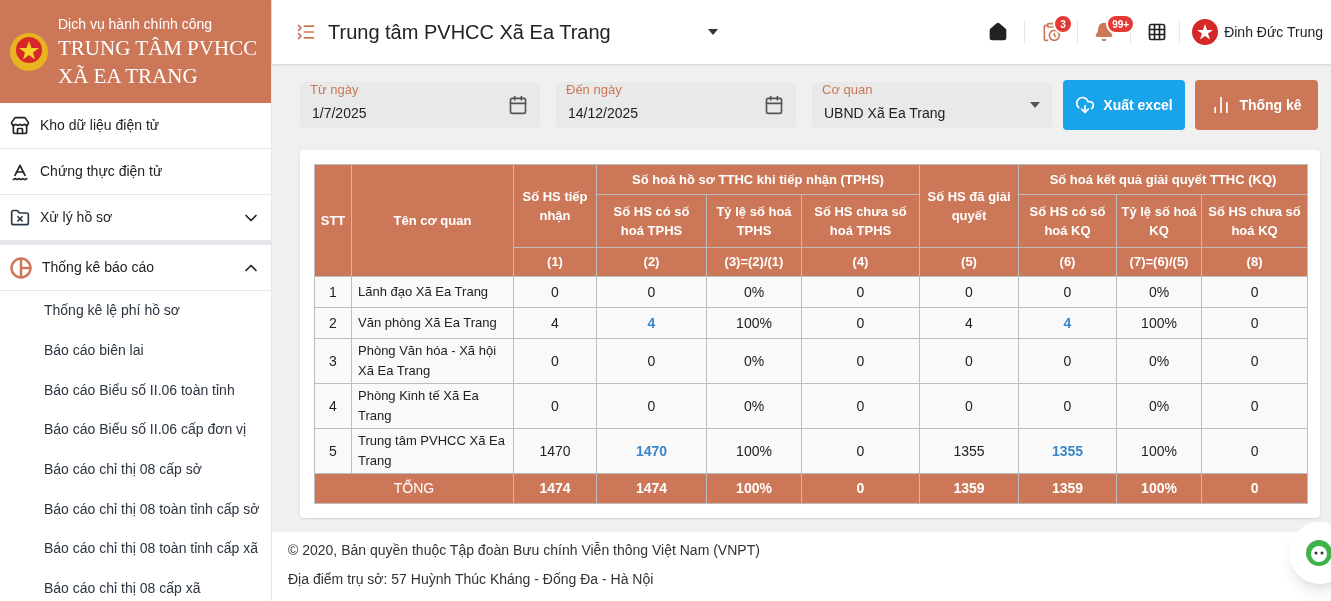  Describe the element at coordinates (1159, 488) in the screenshot. I see `total-cell: 100%` at that location.